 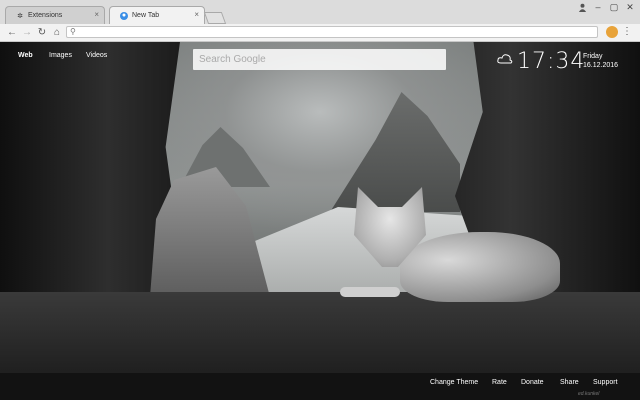 What do you see at coordinates (332, 32) in the screenshot?
I see `address-bar: ⚲` at bounding box center [332, 32].